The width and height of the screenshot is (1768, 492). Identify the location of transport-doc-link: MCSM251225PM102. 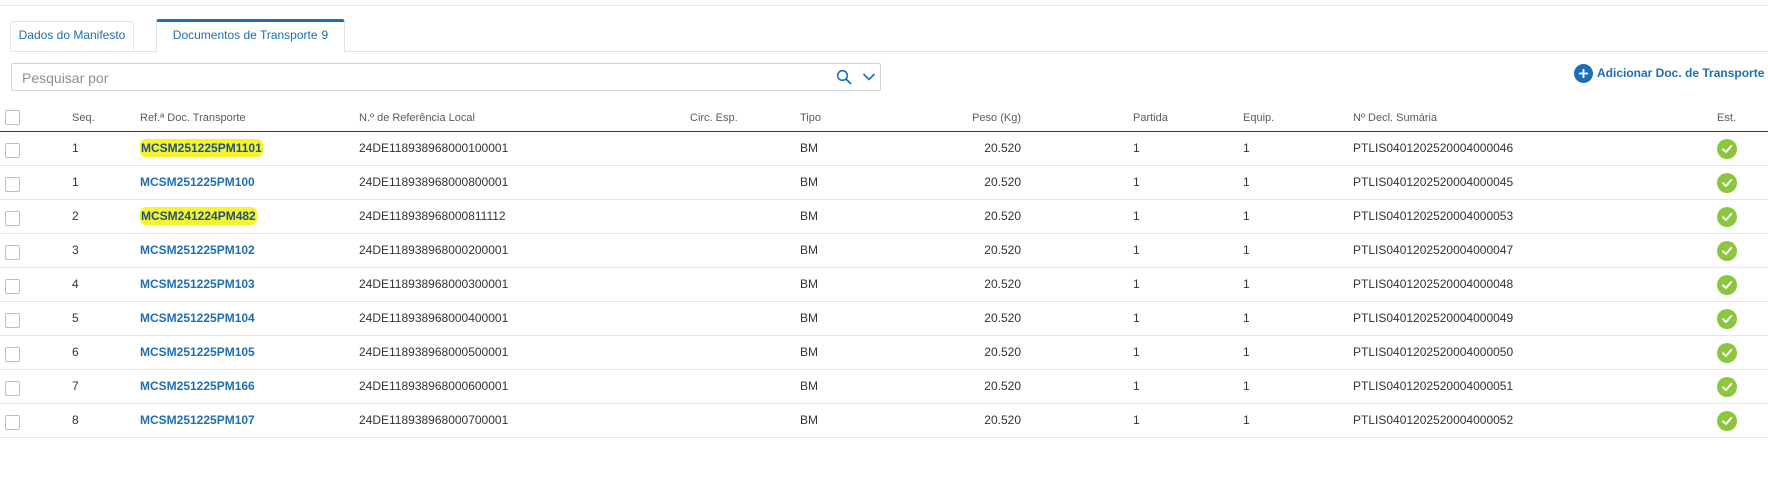
(197, 250).